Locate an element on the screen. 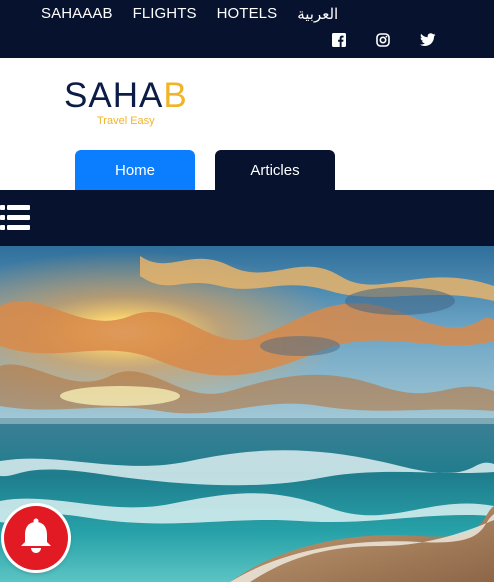 The width and height of the screenshot is (494, 582). nav-link-sahaaab: SAHAAAB is located at coordinates (77, 14).